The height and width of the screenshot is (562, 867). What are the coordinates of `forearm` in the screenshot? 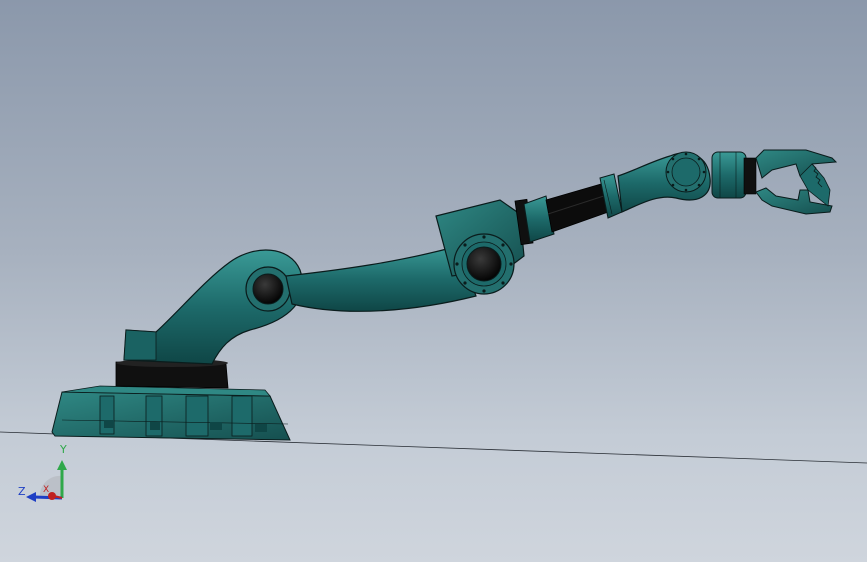 It's located at (573, 208).